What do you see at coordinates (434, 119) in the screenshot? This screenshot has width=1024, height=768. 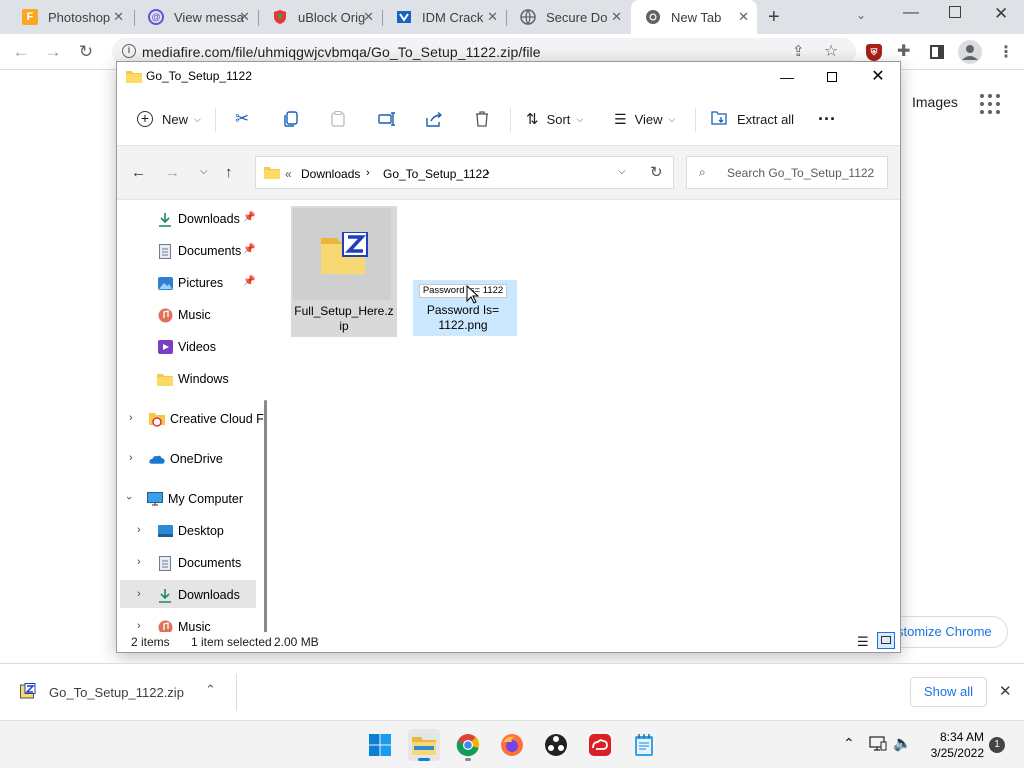 I see `share-icon` at bounding box center [434, 119].